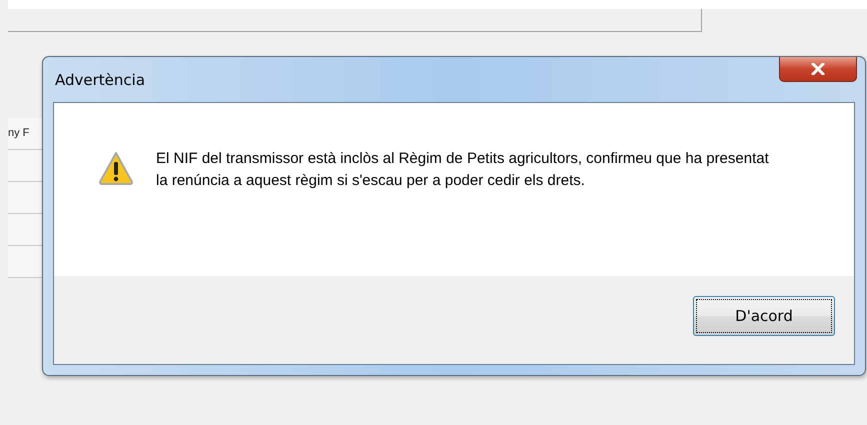 The height and width of the screenshot is (425, 867). I want to click on warning-icon, so click(116, 168).